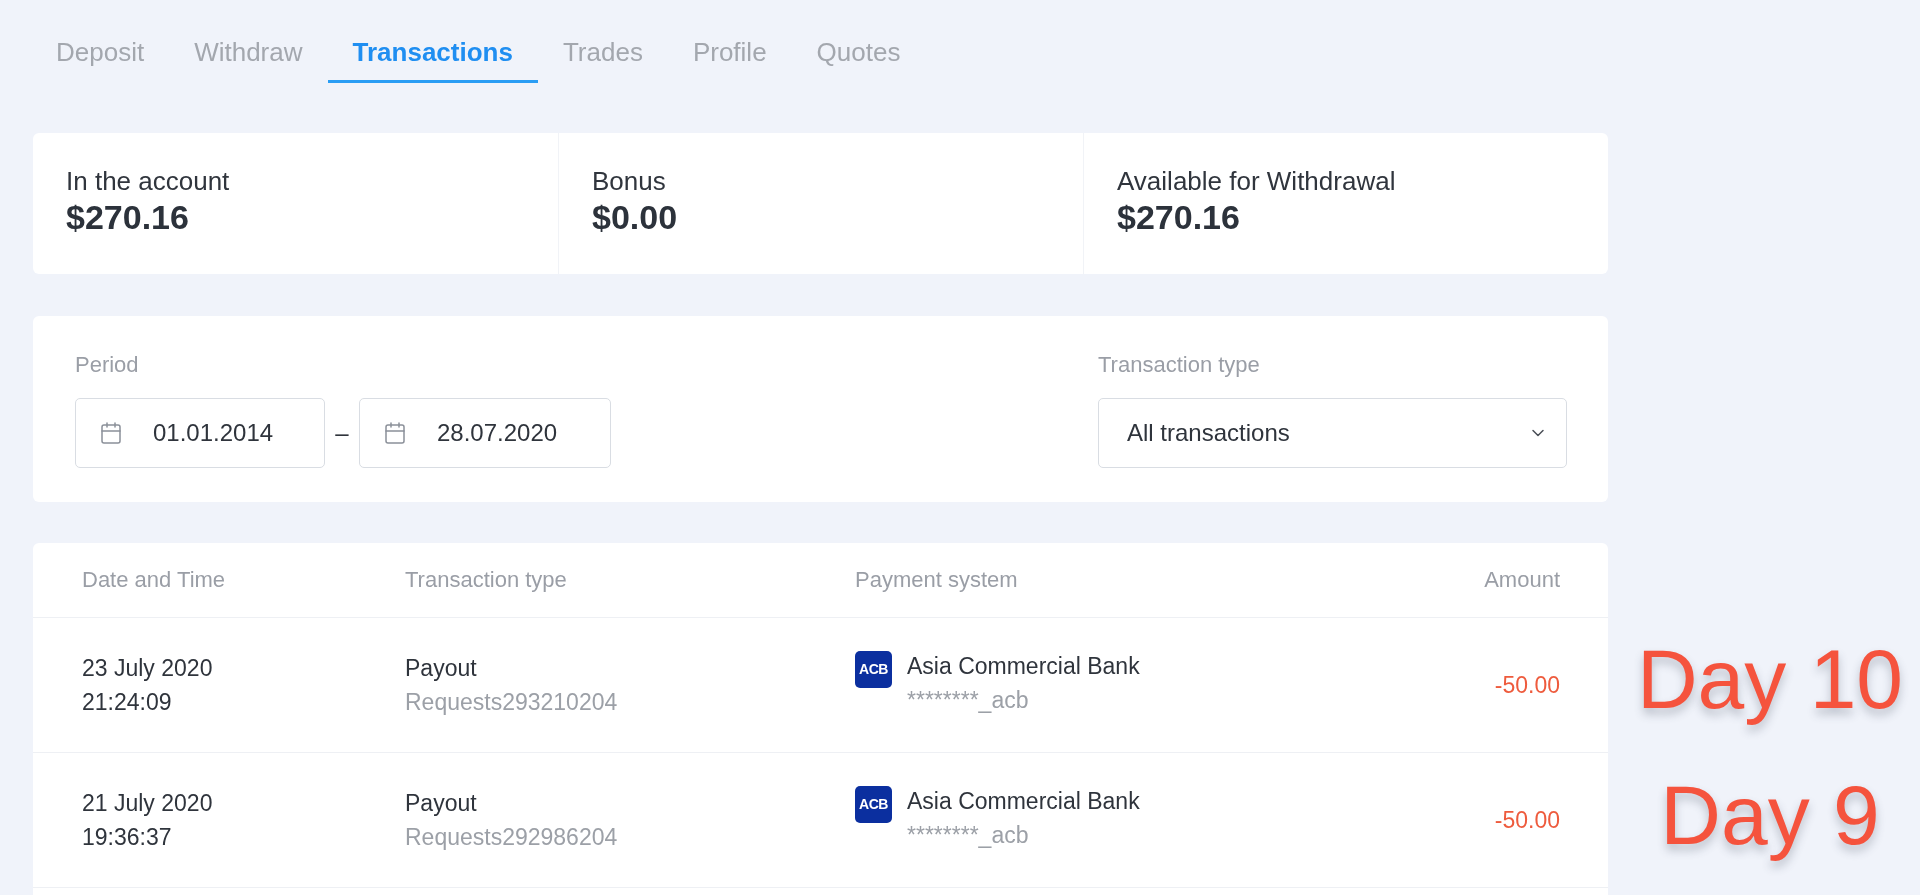 This screenshot has height=895, width=1920. I want to click on date-text: 23 July 2020, so click(147, 668).